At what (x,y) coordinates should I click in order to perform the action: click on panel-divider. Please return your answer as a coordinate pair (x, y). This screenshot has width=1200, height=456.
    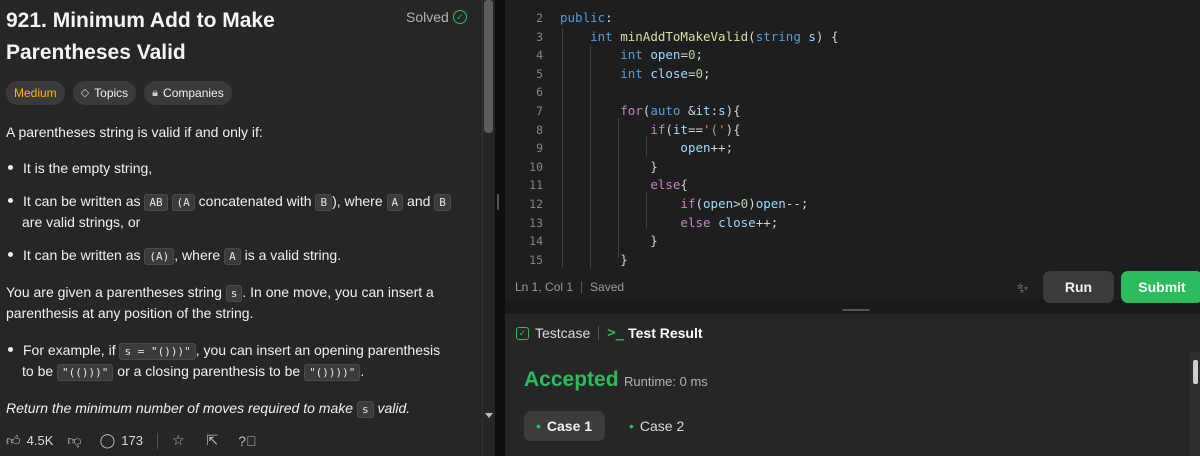
    Looking at the image, I should click on (500, 228).